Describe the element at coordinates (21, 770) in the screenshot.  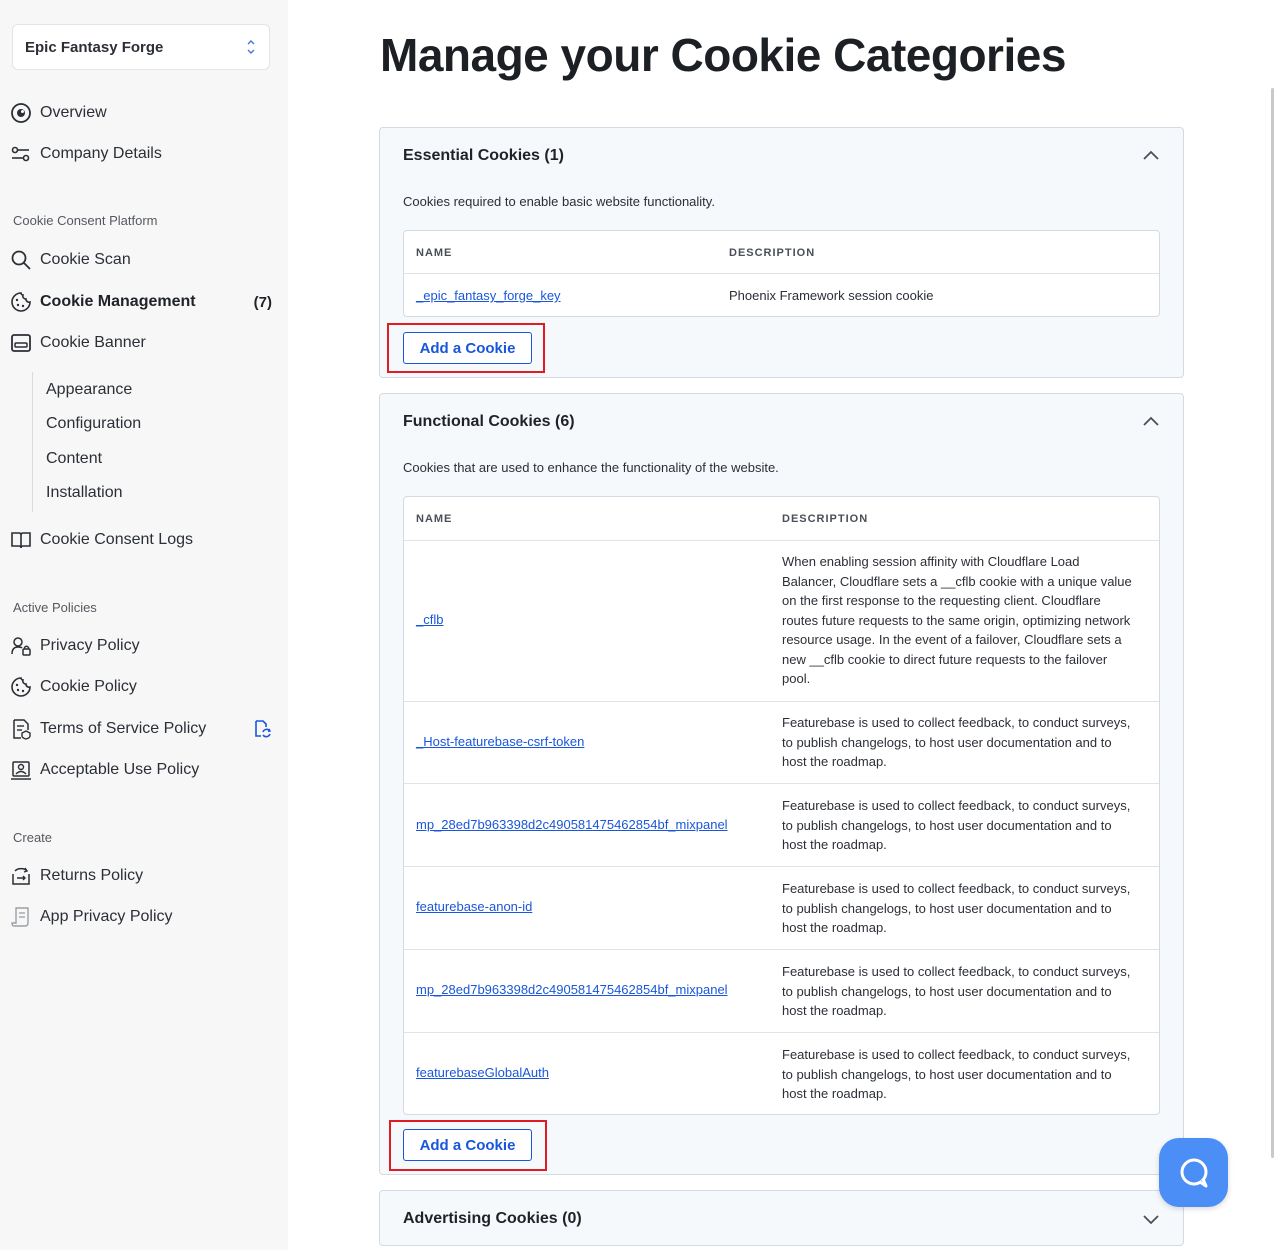
I see `acceptable-use-icon` at that location.